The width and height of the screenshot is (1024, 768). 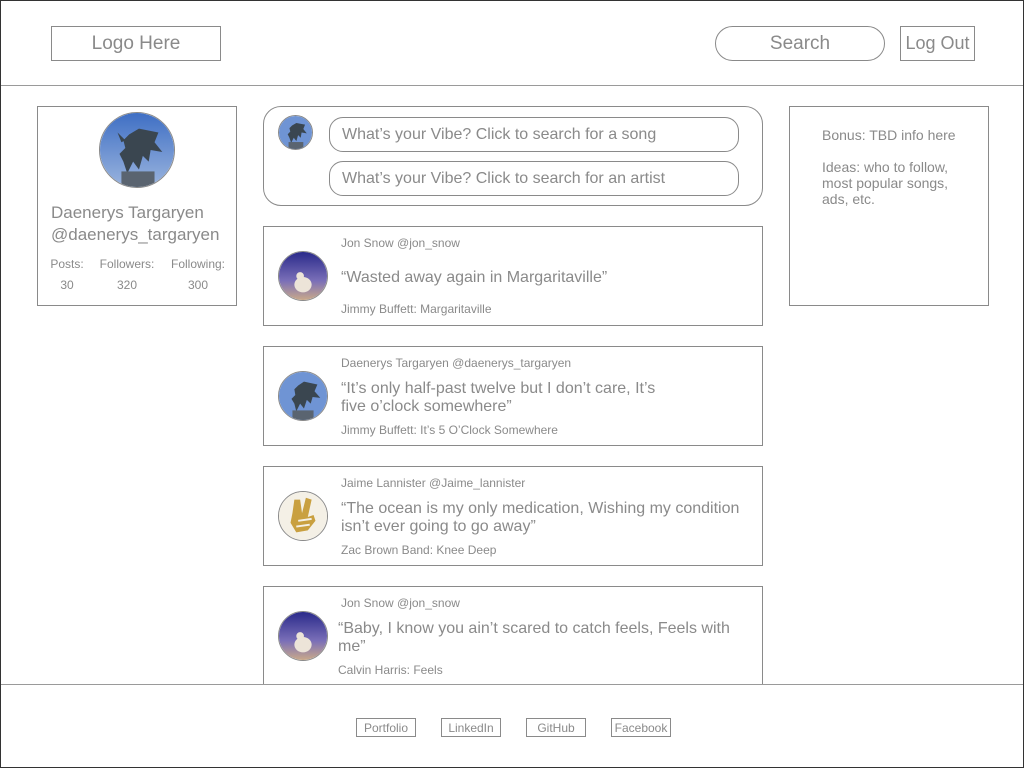 I want to click on post-author: Jaime Lannister @Jaime_lannister, so click(x=433, y=483).